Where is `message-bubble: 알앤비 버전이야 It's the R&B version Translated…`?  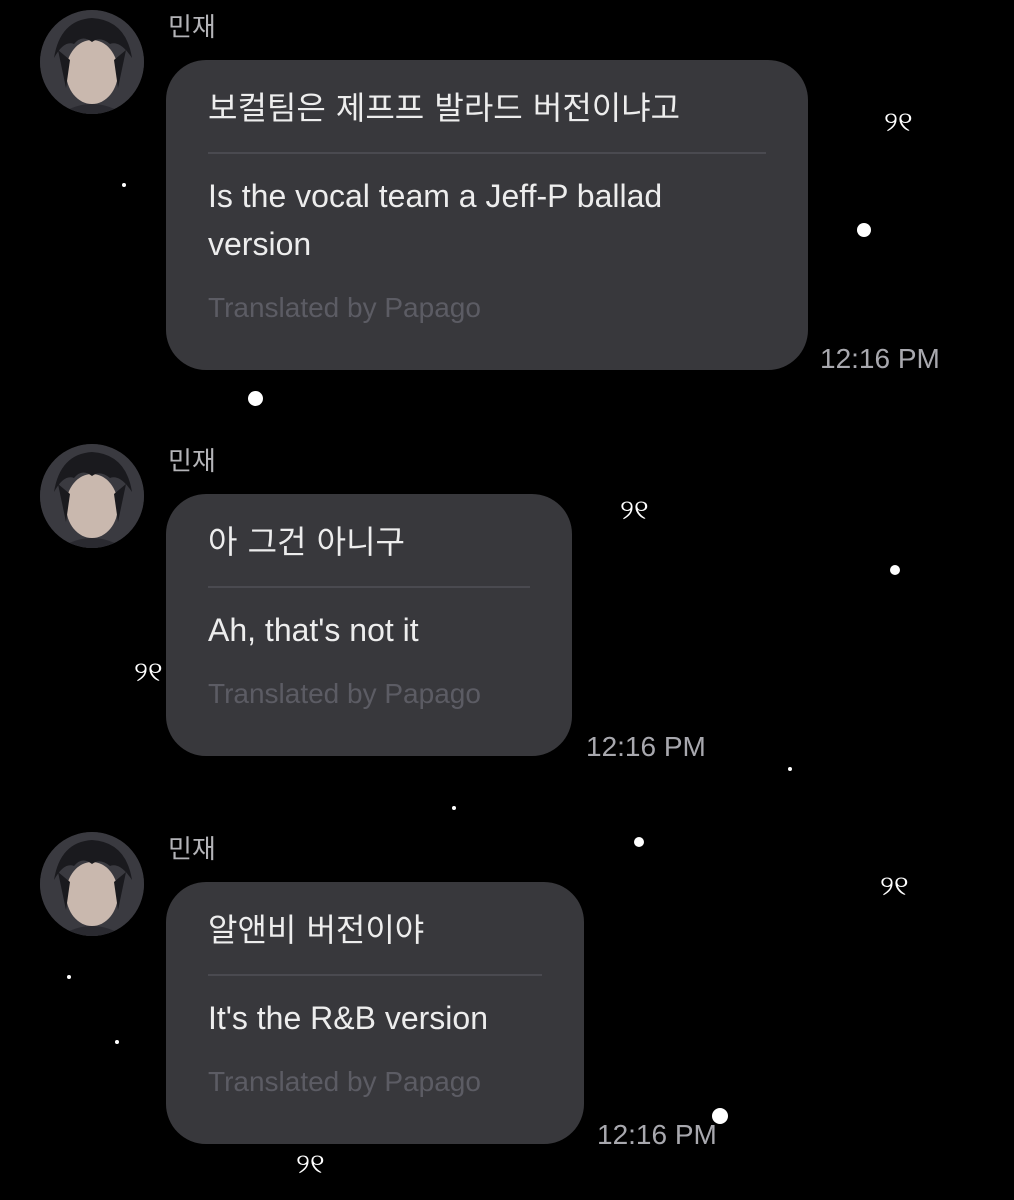
message-bubble: 알앤비 버전이야 It's the R&B version Translated… is located at coordinates (375, 1013).